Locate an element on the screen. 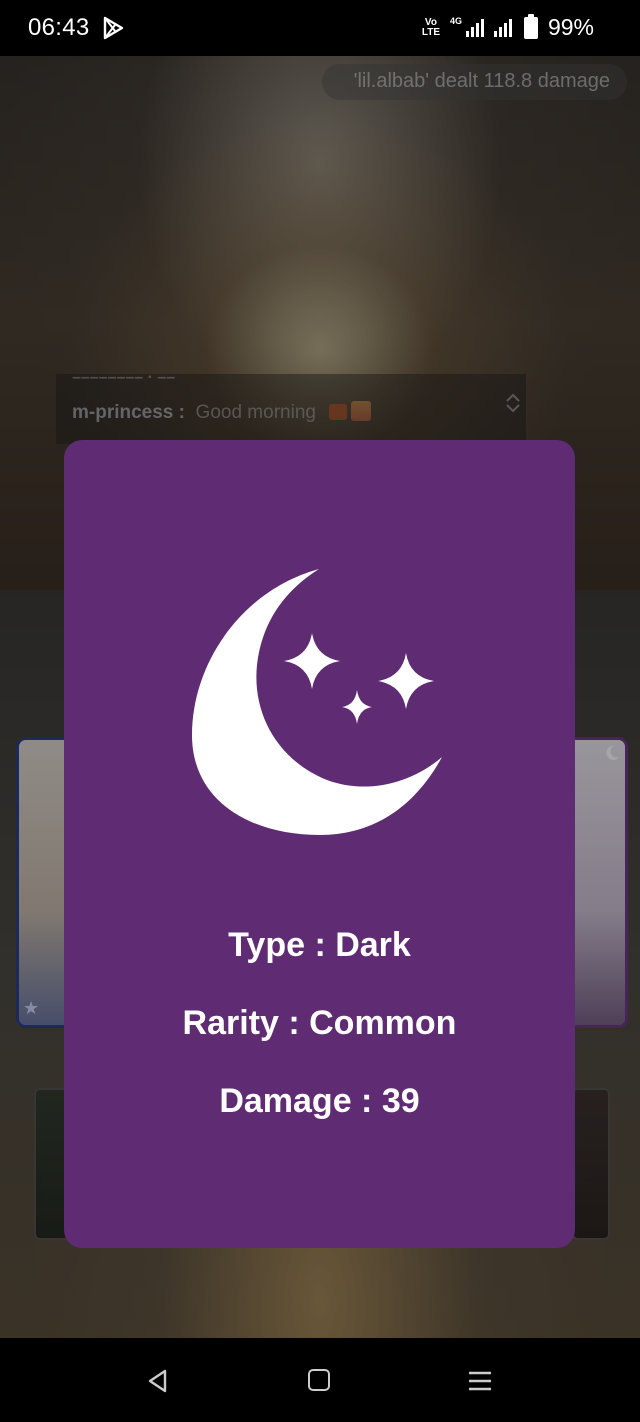 This screenshot has width=640, height=1422. play-store-icon is located at coordinates (113, 28).